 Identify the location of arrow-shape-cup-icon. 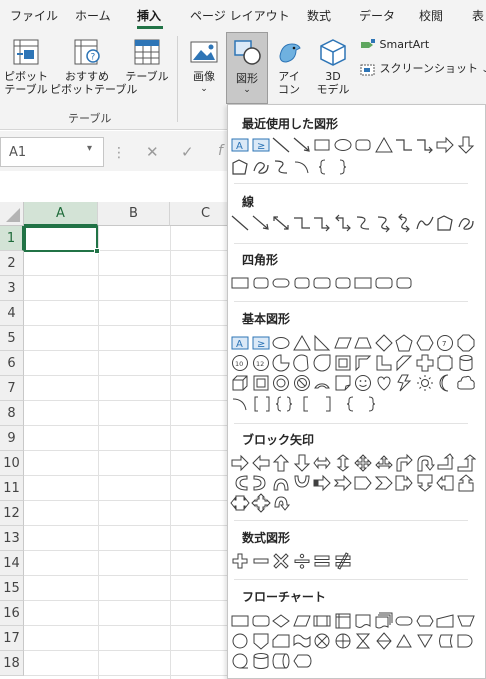
(281, 483).